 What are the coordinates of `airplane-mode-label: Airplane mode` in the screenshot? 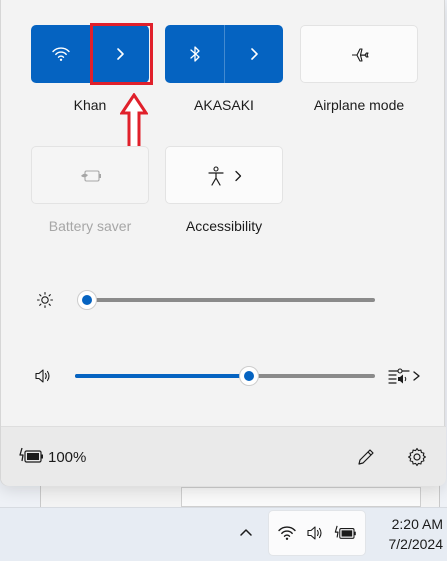 It's located at (359, 105).